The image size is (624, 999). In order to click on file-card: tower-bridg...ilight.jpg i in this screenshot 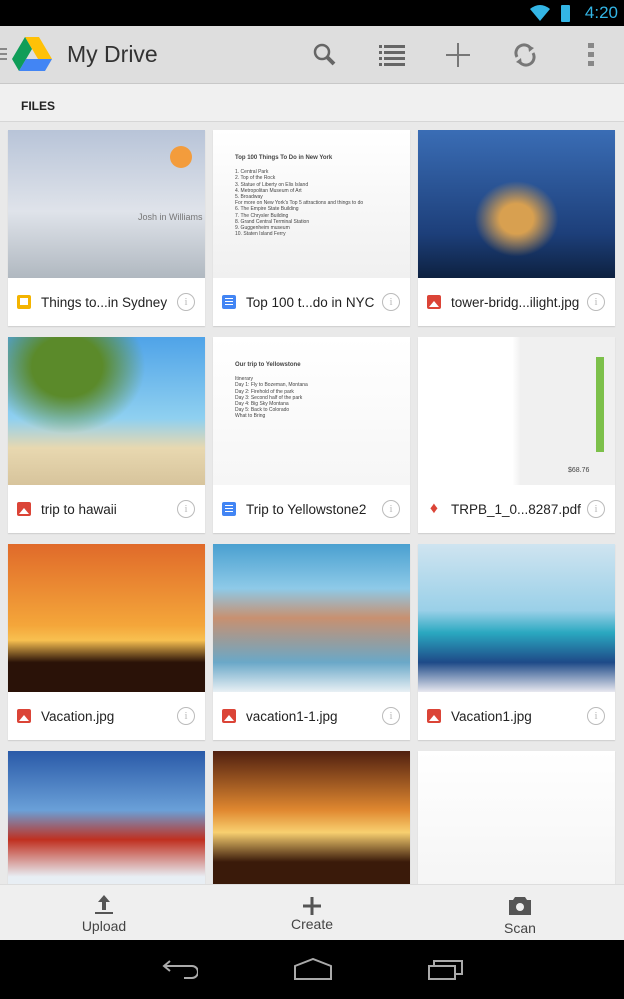, I will do `click(516, 228)`.